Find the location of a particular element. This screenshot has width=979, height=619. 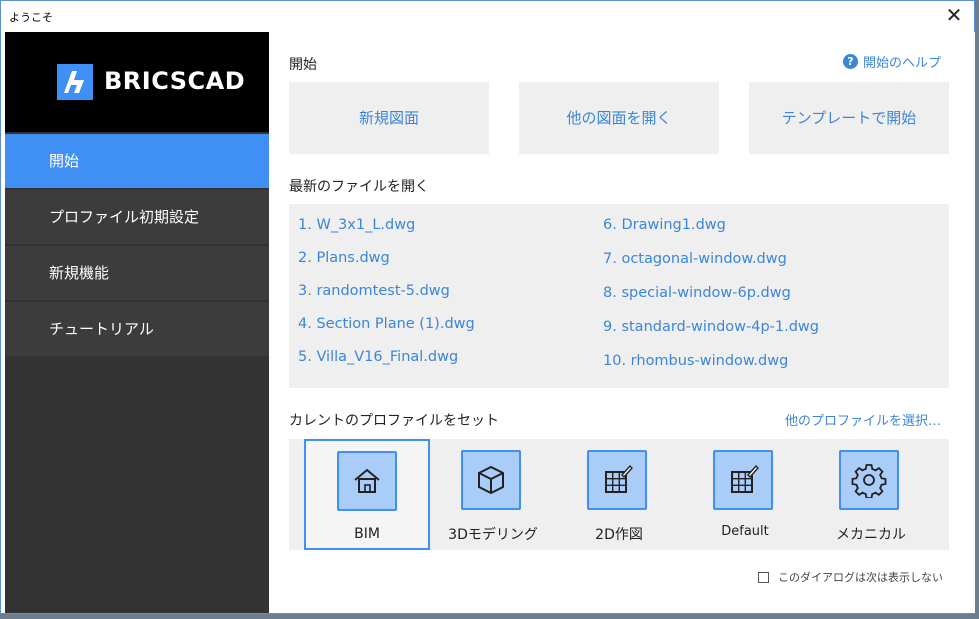

help-icon: ? is located at coordinates (850, 61).